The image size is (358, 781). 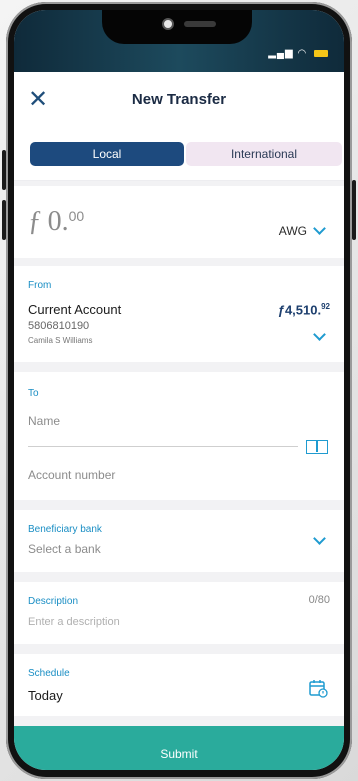 I want to click on amount-input: ƒ 0.00, so click(x=56, y=222).